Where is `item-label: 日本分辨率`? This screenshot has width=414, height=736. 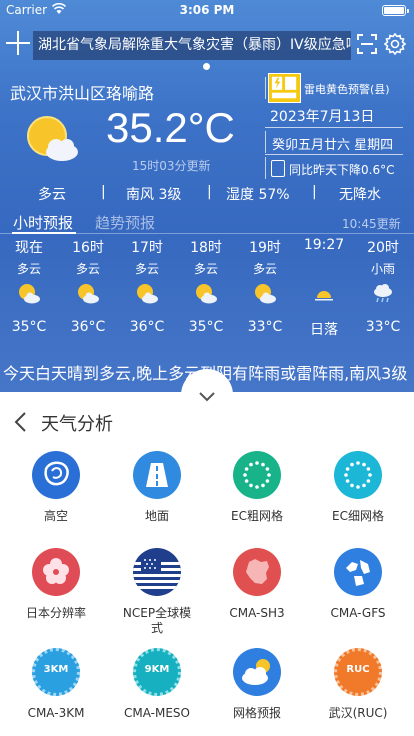
item-label: 日本分辨率 is located at coordinates (55, 613).